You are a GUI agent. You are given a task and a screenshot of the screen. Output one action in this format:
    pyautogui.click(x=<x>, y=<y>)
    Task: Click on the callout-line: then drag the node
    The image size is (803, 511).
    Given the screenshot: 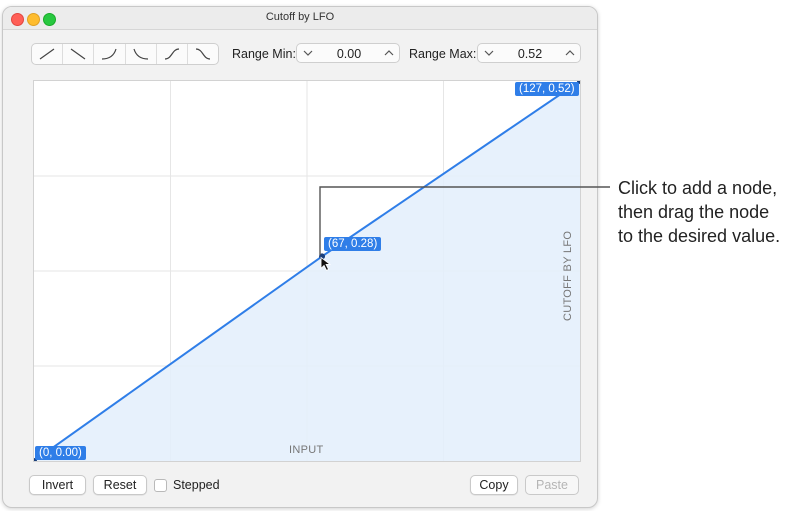 What is the action you would take?
    pyautogui.click(x=694, y=212)
    